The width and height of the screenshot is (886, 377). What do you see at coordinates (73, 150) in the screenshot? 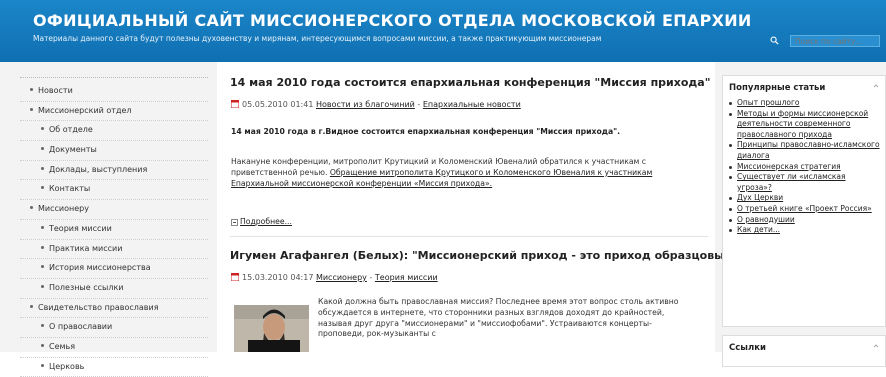
I see `nav-item-label: Документы` at bounding box center [73, 150].